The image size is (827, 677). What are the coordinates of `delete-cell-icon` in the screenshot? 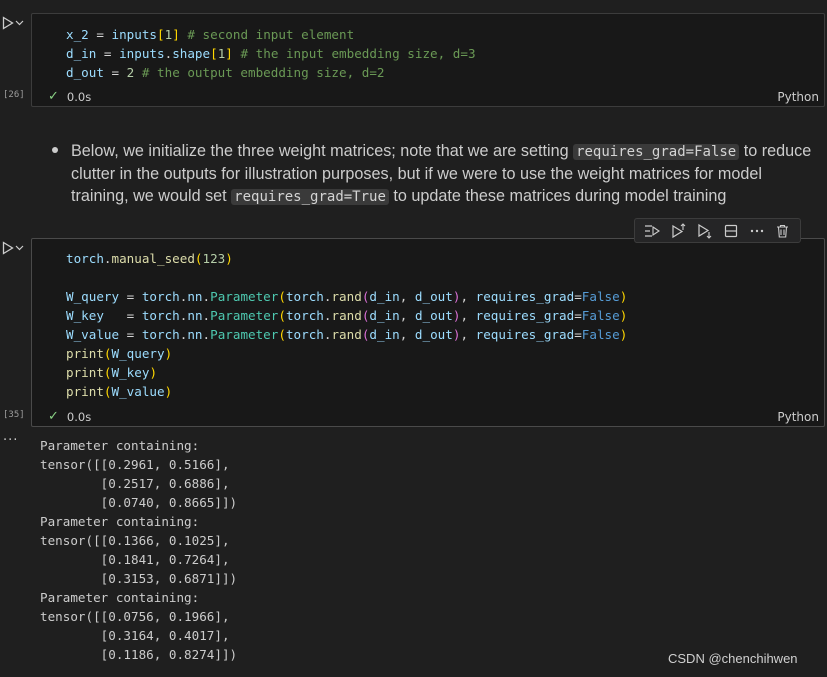 It's located at (783, 231).